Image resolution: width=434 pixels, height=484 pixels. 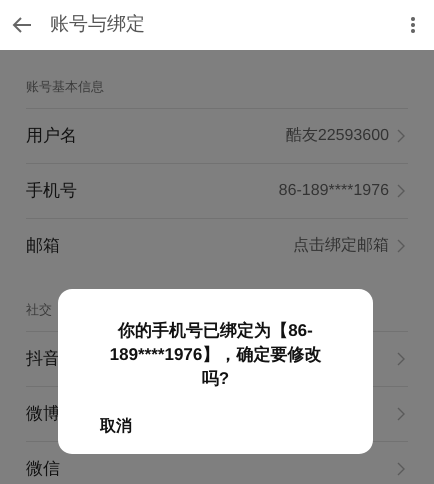 I want to click on page-title: 账号与绑定, so click(x=97, y=24).